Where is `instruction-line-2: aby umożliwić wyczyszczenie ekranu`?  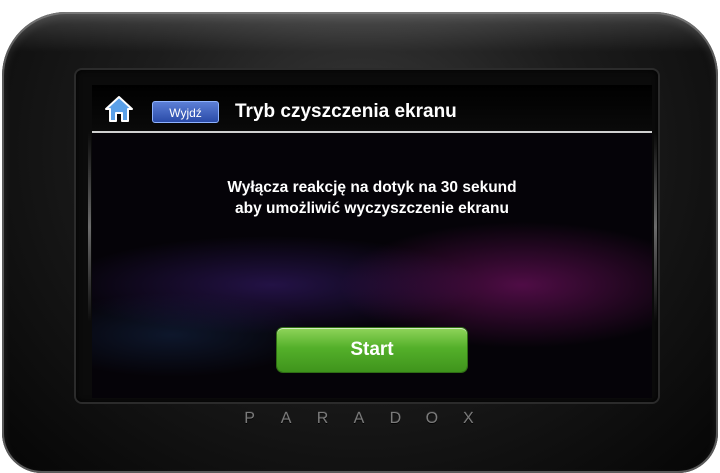 instruction-line-2: aby umożliwić wyczyszczenie ekranu is located at coordinates (372, 208).